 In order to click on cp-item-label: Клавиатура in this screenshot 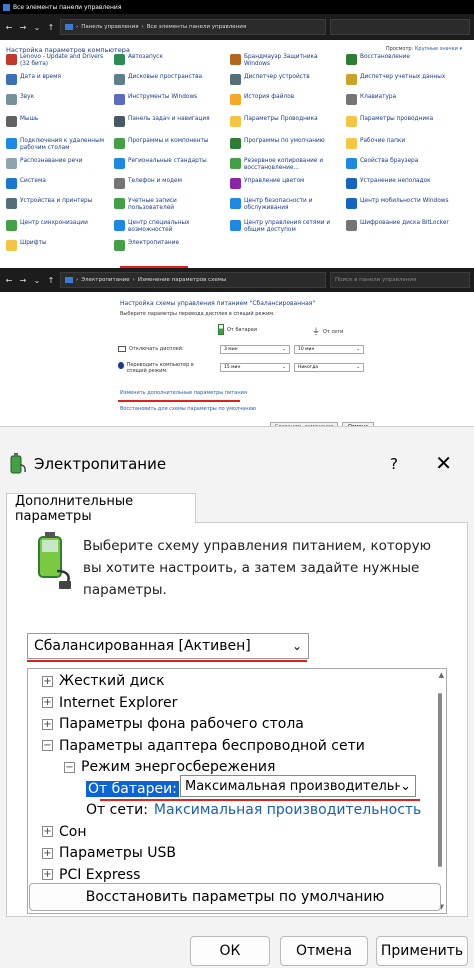, I will do `click(378, 97)`.